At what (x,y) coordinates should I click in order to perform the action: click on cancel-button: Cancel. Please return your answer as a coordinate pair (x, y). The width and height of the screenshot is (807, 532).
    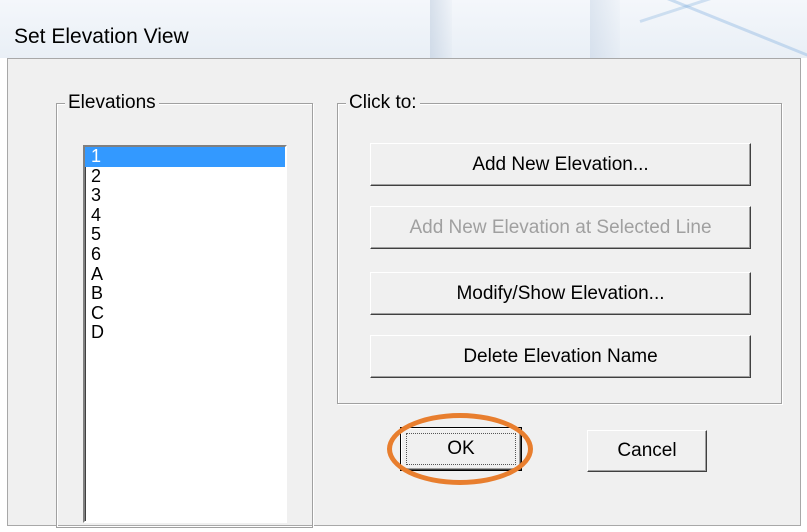
    Looking at the image, I should click on (647, 451).